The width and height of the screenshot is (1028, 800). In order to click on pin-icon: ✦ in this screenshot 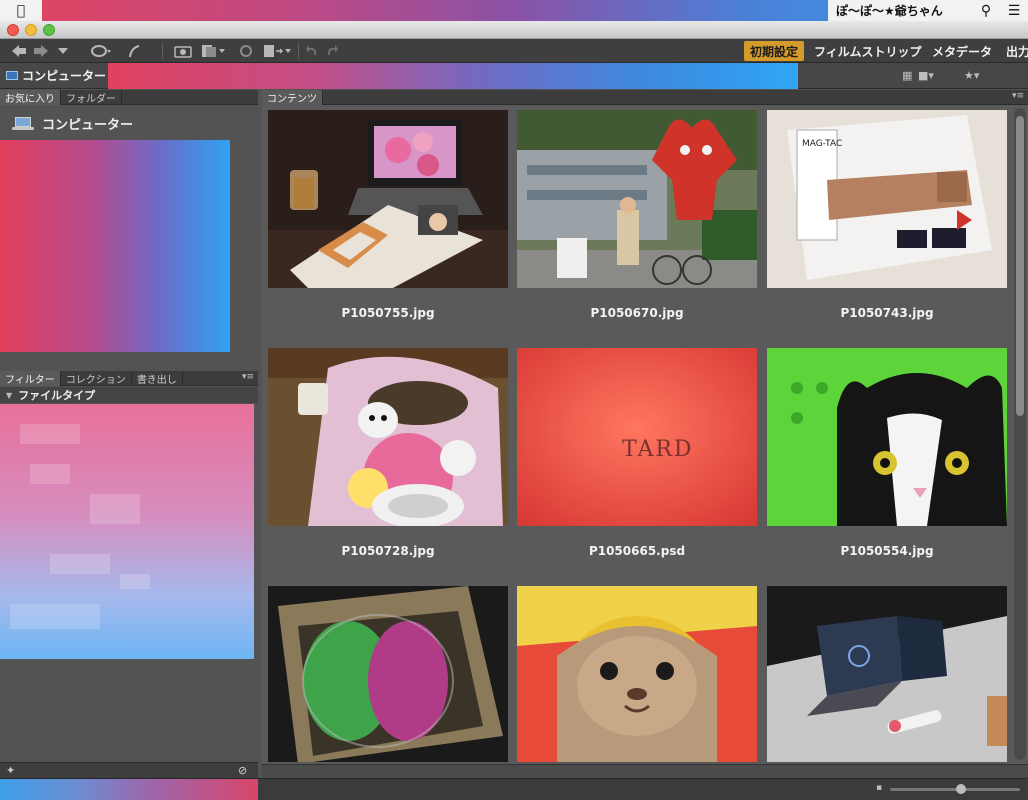, I will do `click(10, 770)`.